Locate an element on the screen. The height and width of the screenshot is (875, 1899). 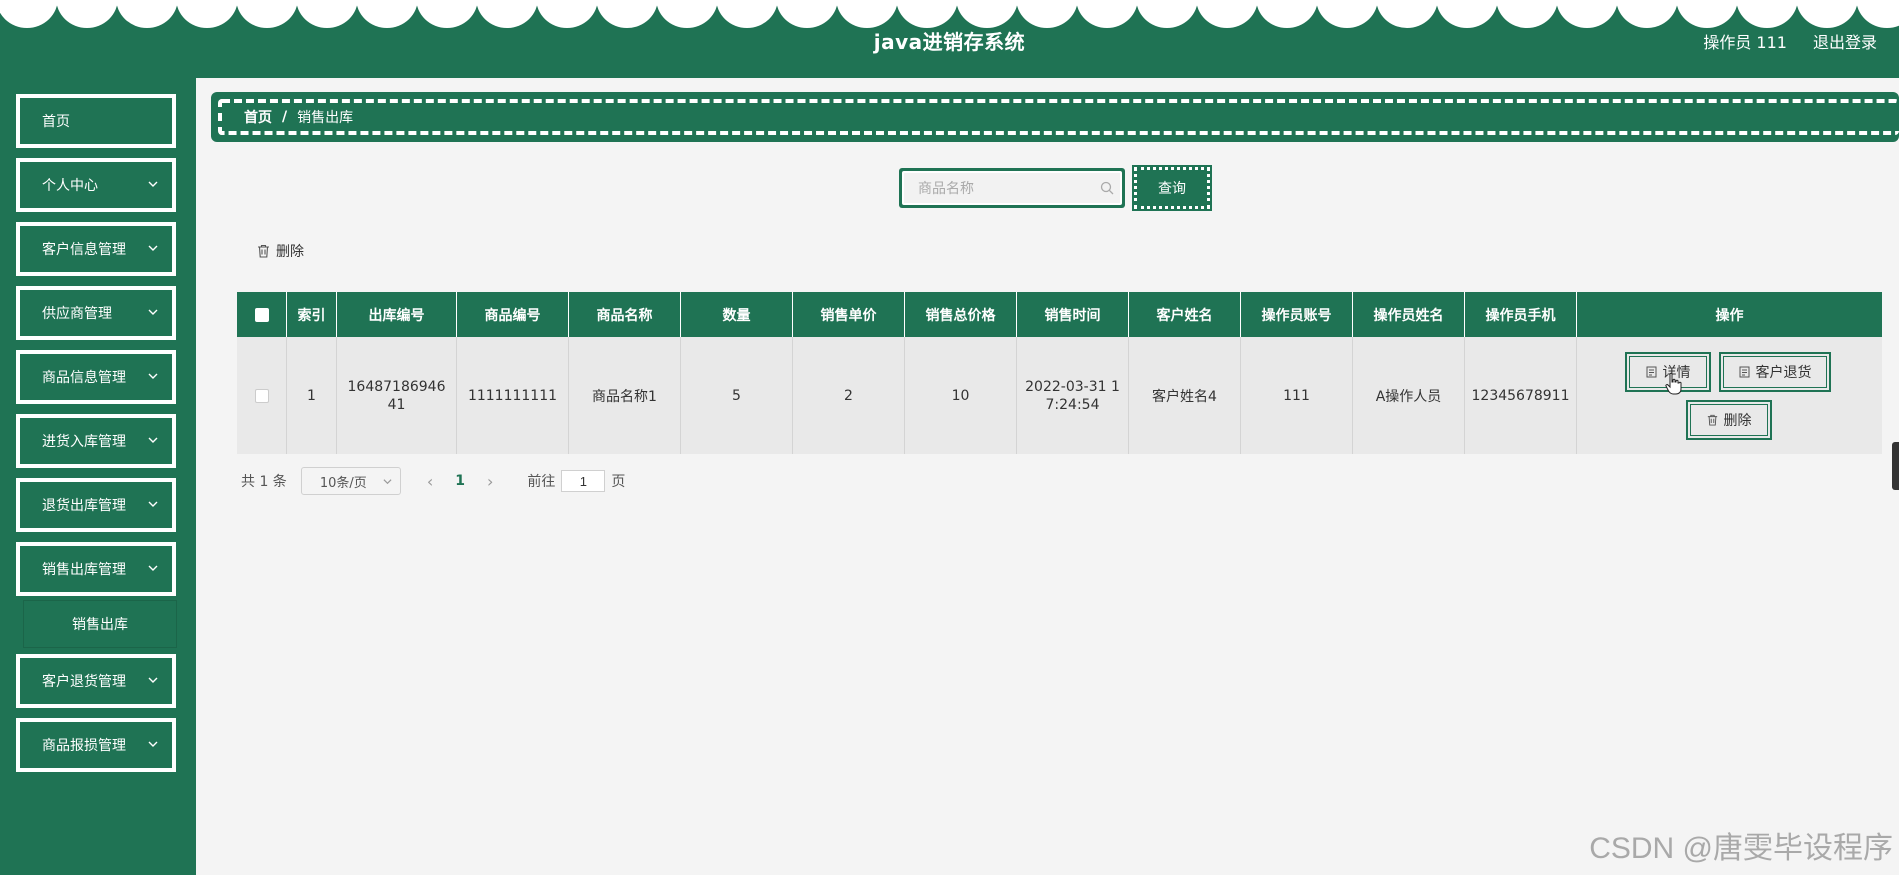
row-delete-button-inner: 删除 is located at coordinates (1729, 420).